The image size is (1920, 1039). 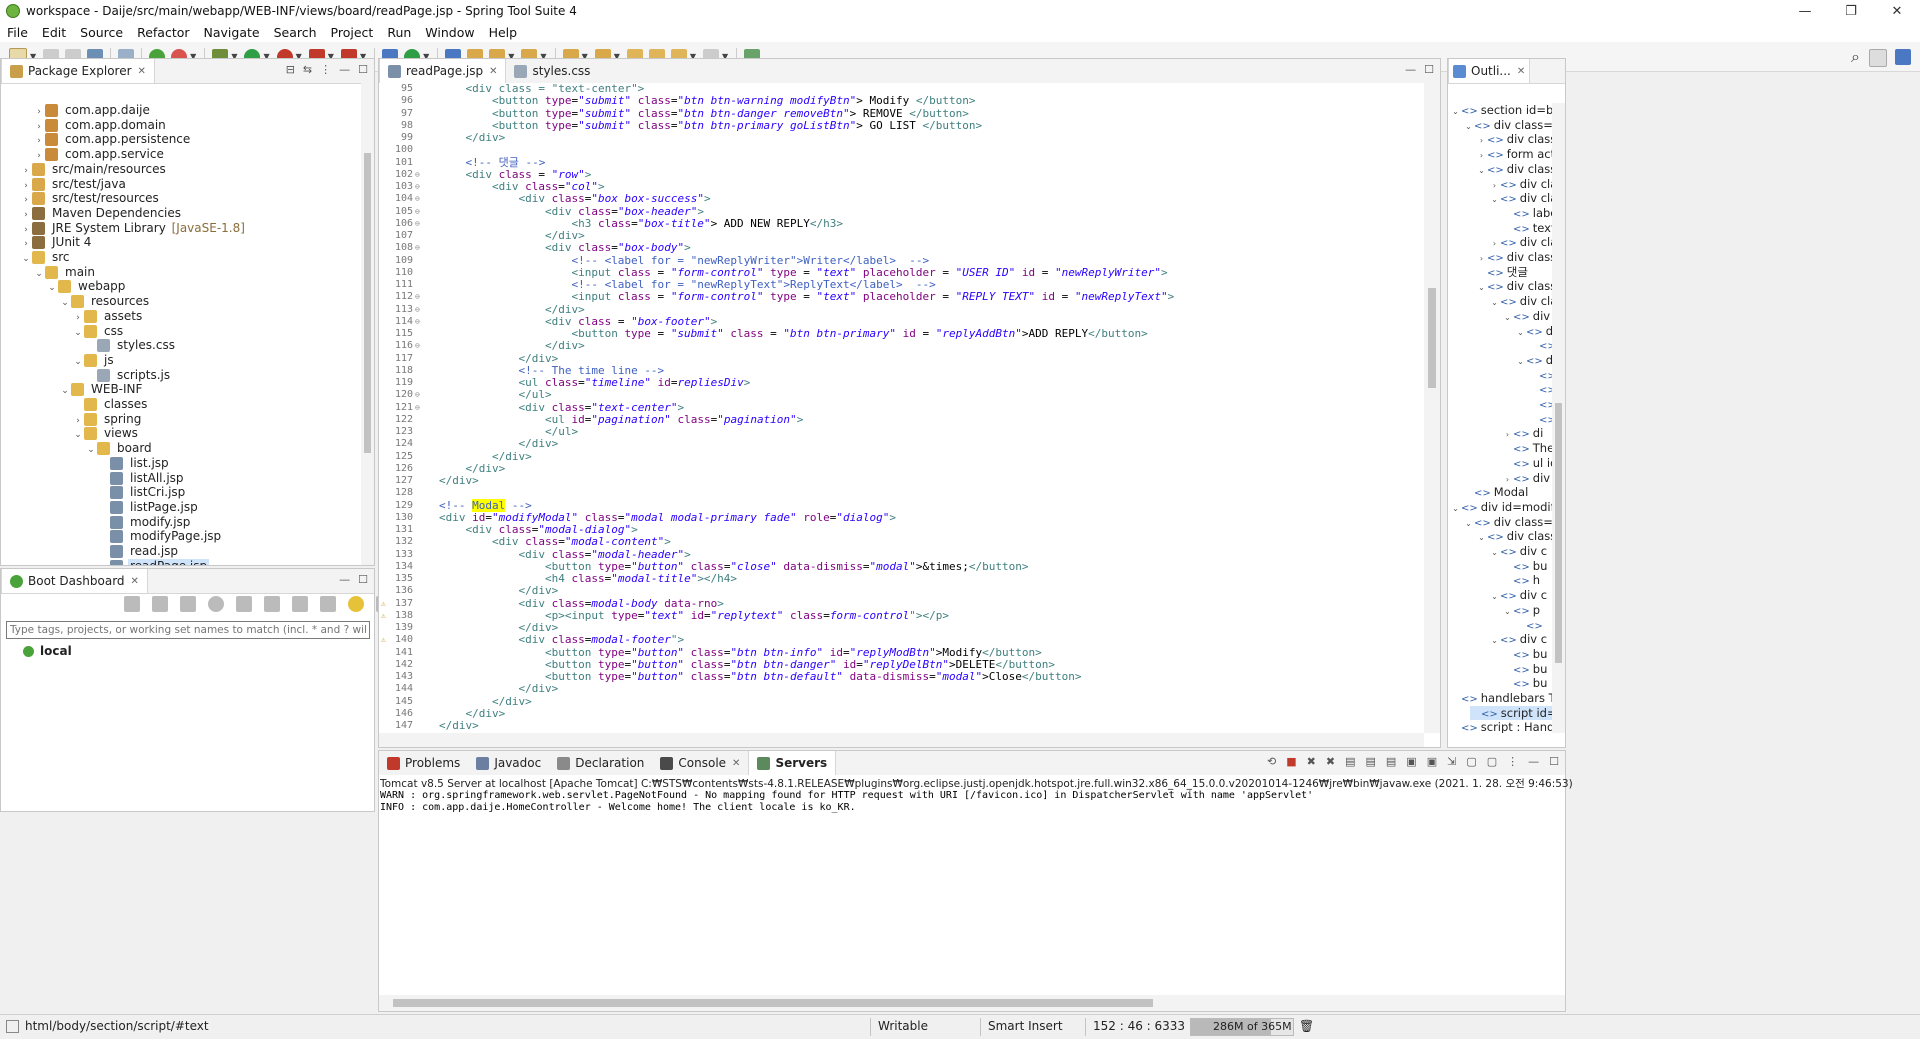 I want to click on outline-item: ⌄<>div class=cont, so click(x=1507, y=125).